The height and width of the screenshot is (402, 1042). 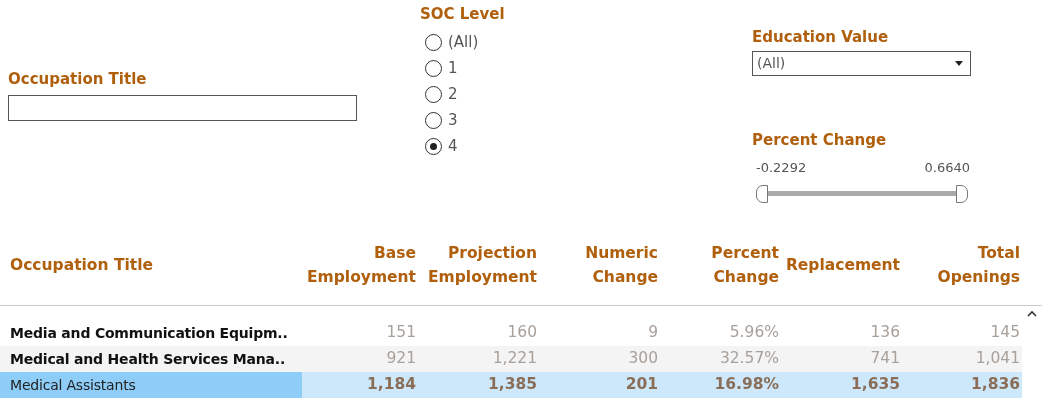 I want to click on table-cell-text: 1,385, so click(x=511, y=385).